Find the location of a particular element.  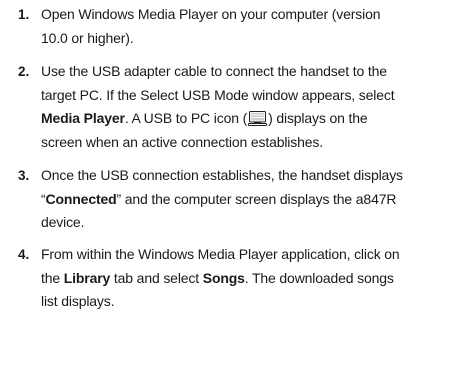

step-text-fragment: the is located at coordinates (52, 277).